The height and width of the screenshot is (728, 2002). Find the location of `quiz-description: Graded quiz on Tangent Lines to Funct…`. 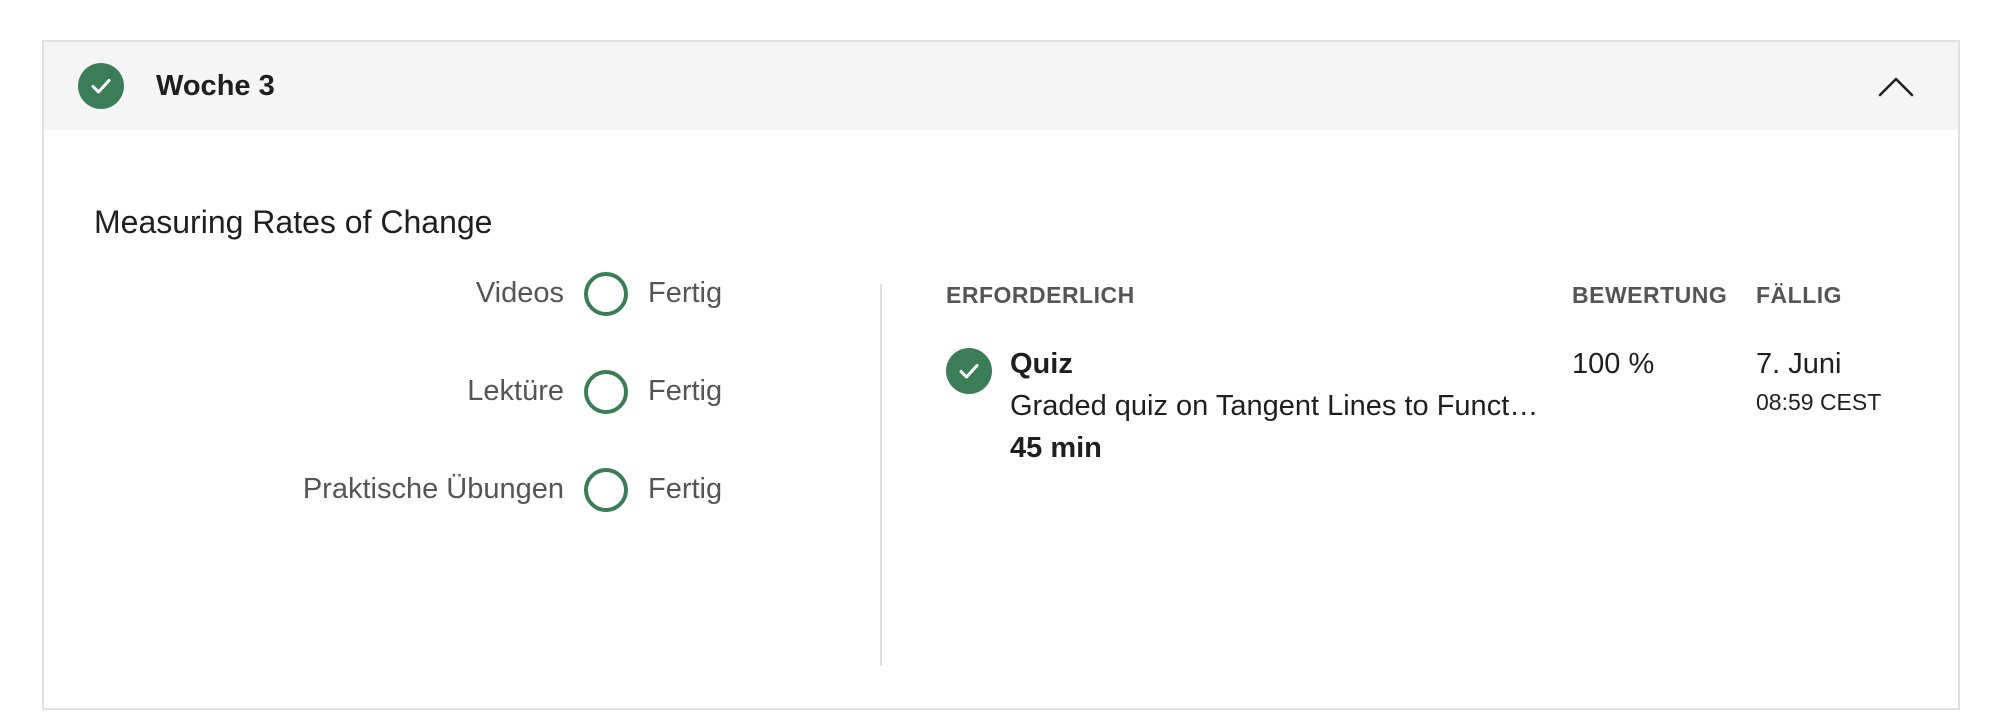

quiz-description: Graded quiz on Tangent Lines to Funct… is located at coordinates (1274, 406).